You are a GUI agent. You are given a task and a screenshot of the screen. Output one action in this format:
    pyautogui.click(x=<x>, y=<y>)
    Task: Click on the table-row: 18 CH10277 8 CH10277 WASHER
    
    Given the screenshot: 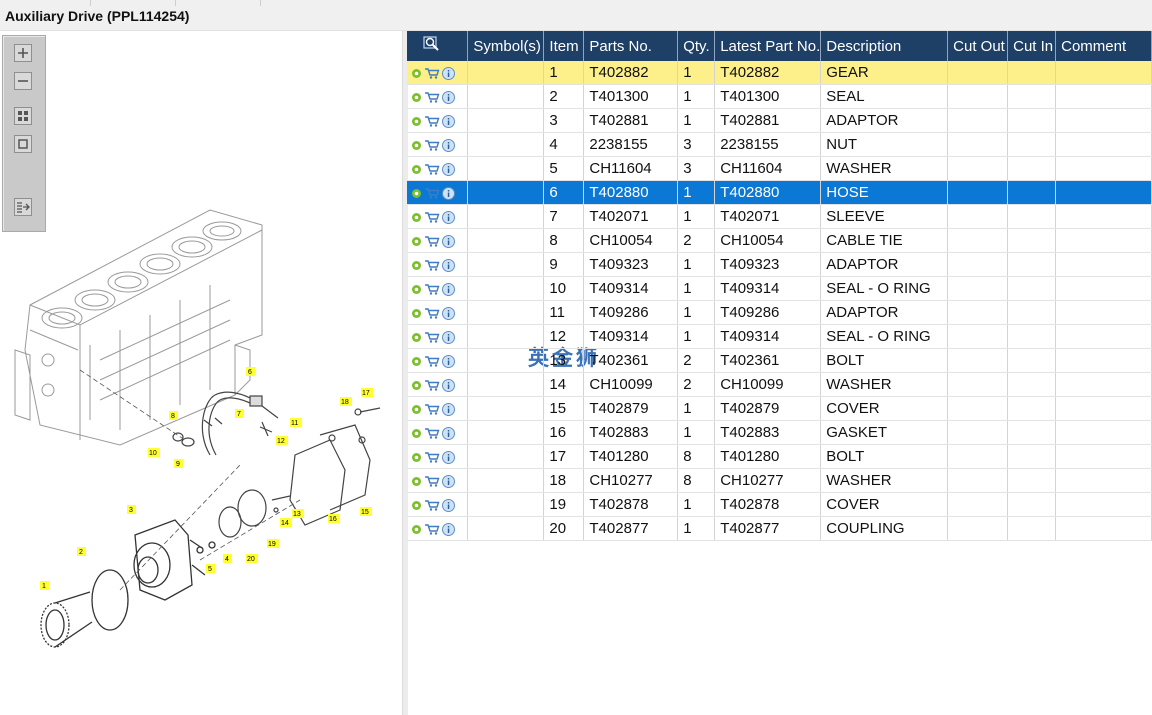 What is the action you would take?
    pyautogui.click(x=779, y=480)
    